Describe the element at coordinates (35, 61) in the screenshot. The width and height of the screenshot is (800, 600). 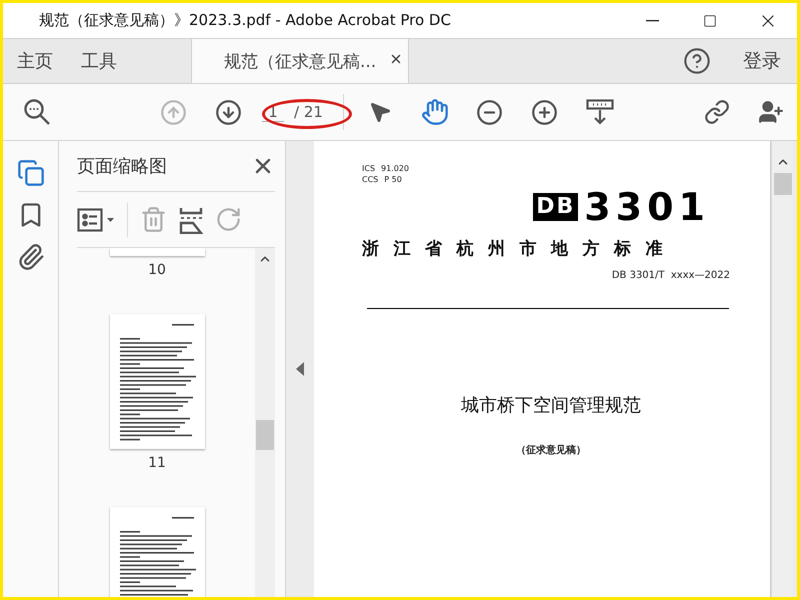
I see `tab: 主页` at that location.